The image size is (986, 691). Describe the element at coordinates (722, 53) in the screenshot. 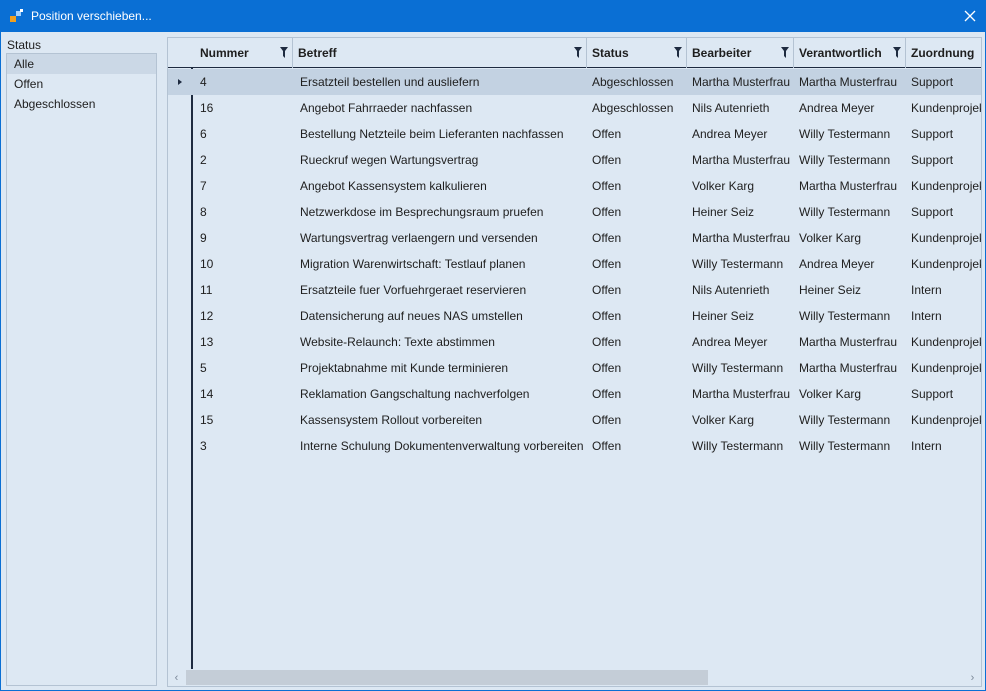

I see `column-label-bearbeiter: Bearbeiter` at that location.